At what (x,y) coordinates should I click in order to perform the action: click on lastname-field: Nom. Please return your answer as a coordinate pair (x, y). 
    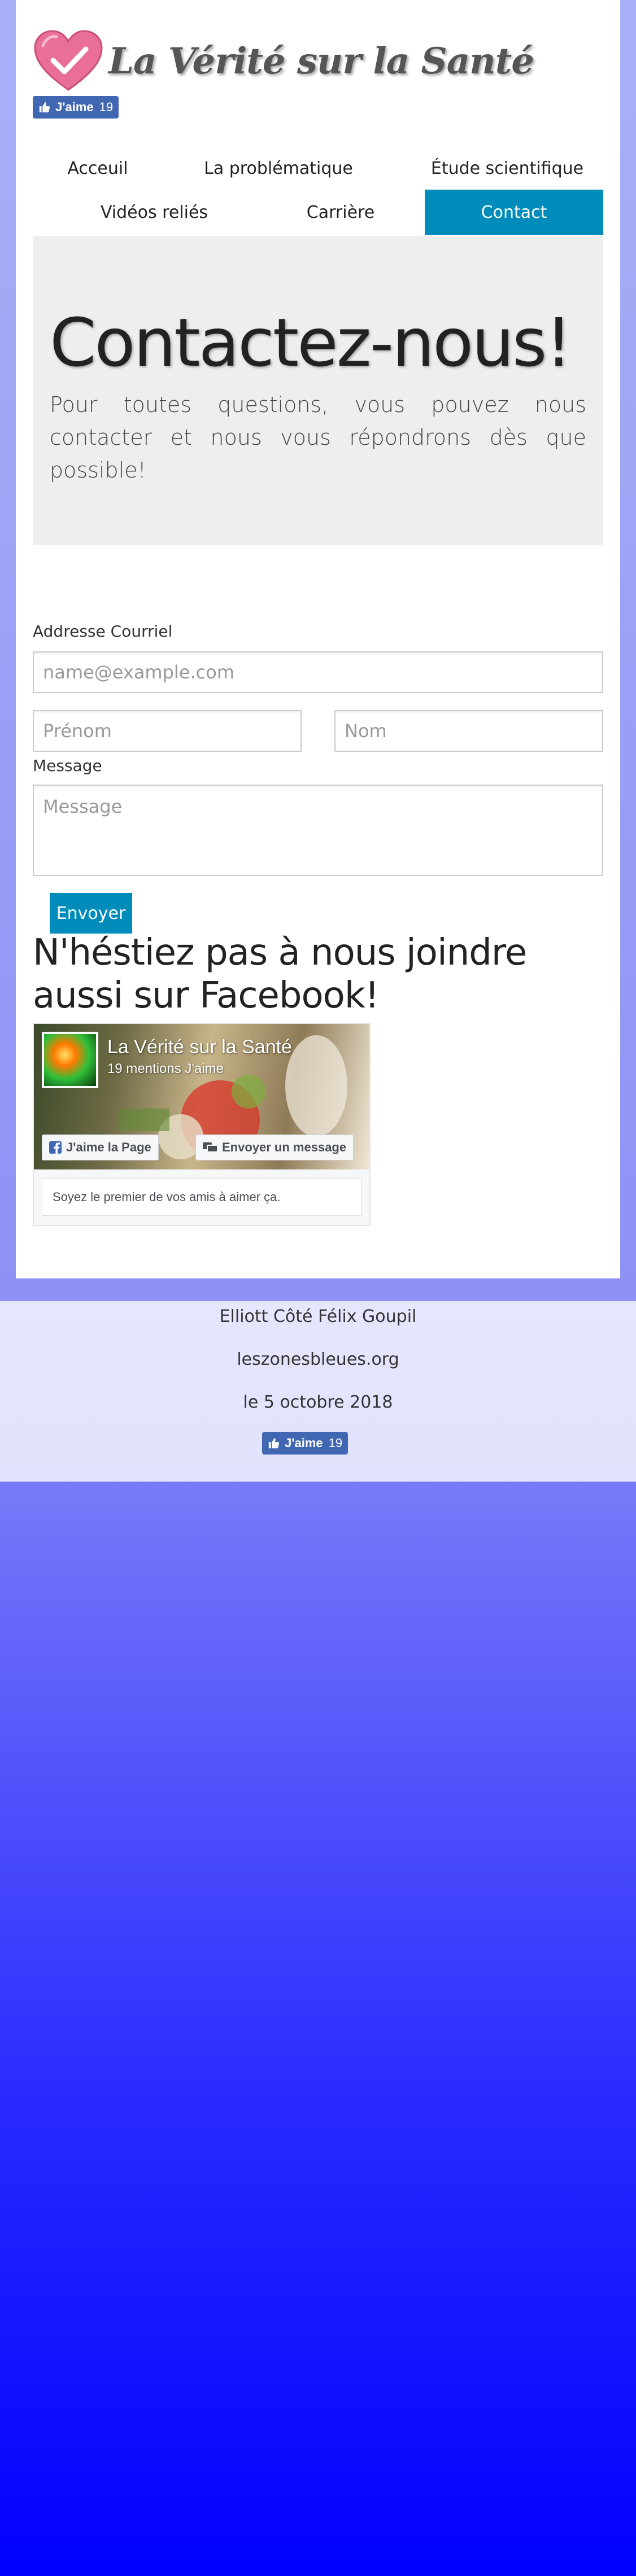
    Looking at the image, I should click on (468, 731).